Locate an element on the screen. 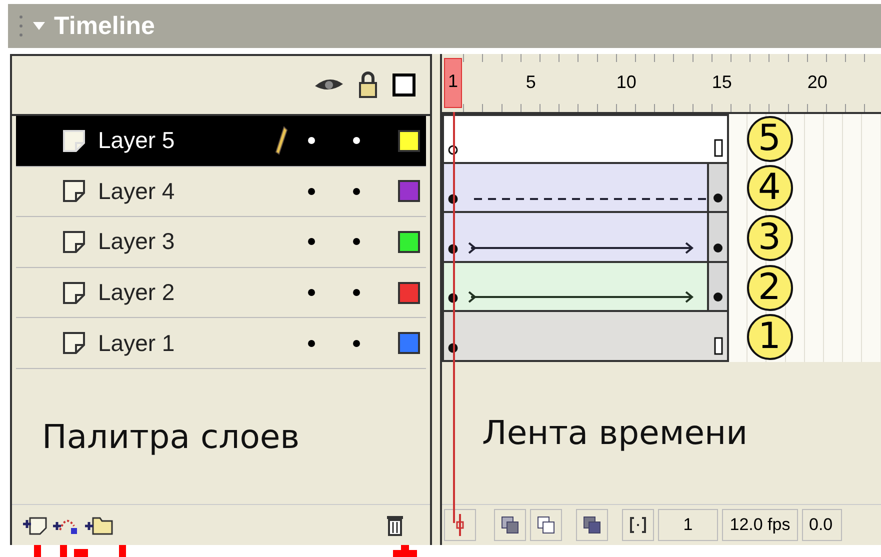 The image size is (881, 557). panel-title: Timeline is located at coordinates (104, 26).